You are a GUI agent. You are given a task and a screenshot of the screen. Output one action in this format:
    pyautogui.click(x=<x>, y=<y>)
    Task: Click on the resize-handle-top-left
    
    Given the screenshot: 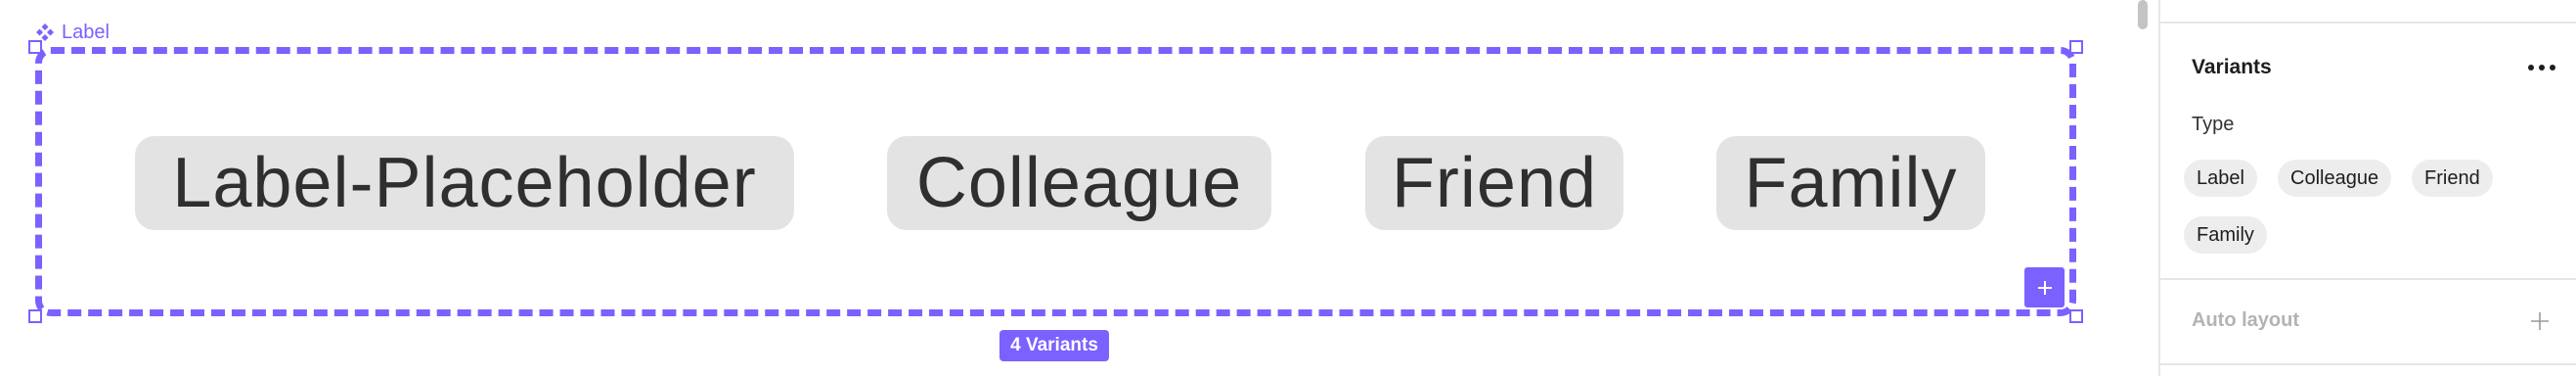 What is the action you would take?
    pyautogui.click(x=35, y=47)
    